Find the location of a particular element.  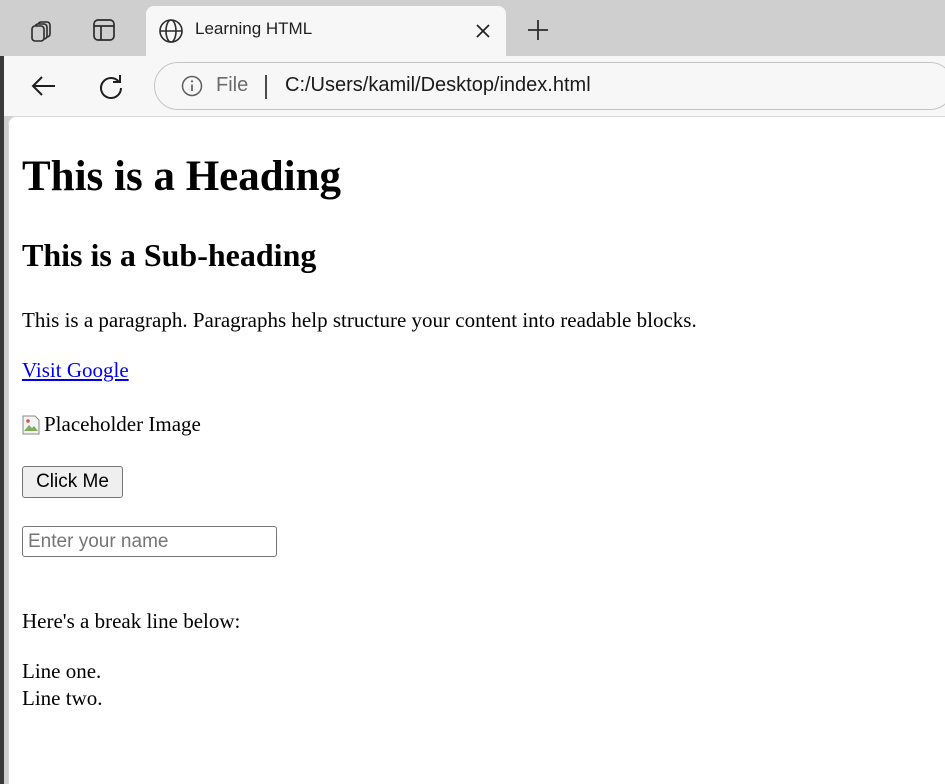

vertical-tabs-button is located at coordinates (104, 30).